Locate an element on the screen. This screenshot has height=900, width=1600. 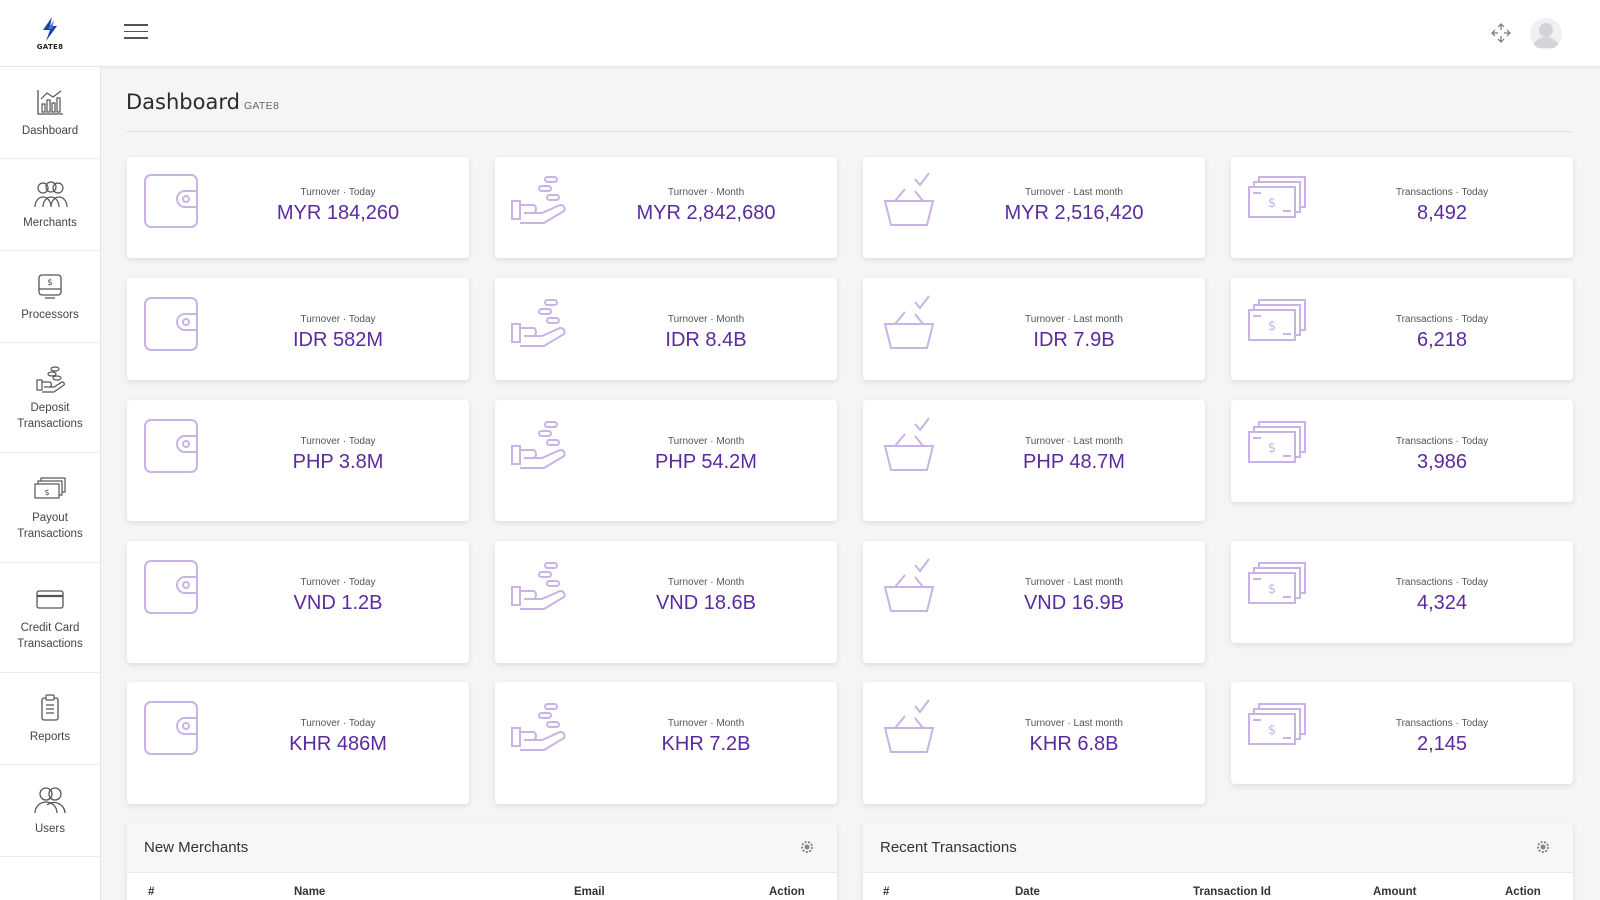
stat-card: Turnover · Month KHR 7.2B is located at coordinates (666, 743).